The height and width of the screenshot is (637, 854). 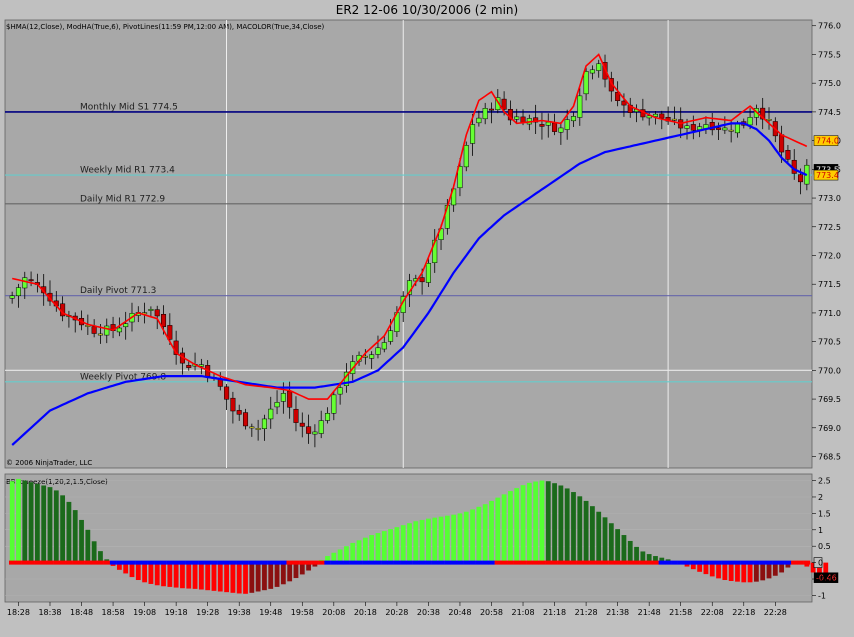 I want to click on price-badge-label: 773.4, so click(x=827, y=175).